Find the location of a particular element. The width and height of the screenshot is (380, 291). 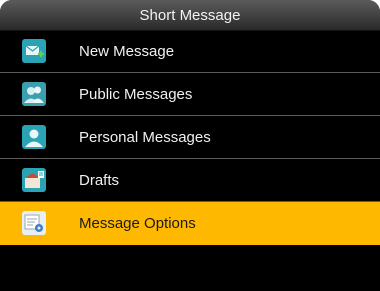

menu-item-message-options: Message Options is located at coordinates (190, 223).